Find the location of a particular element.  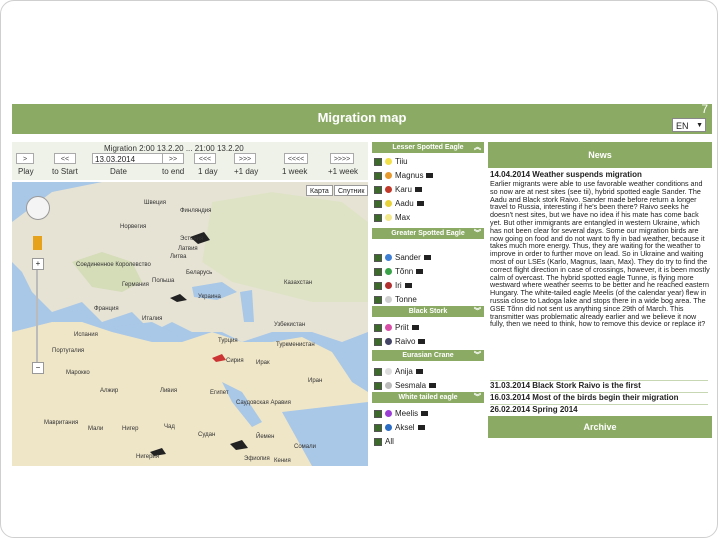

bird-item: Iri is located at coordinates (393, 286).